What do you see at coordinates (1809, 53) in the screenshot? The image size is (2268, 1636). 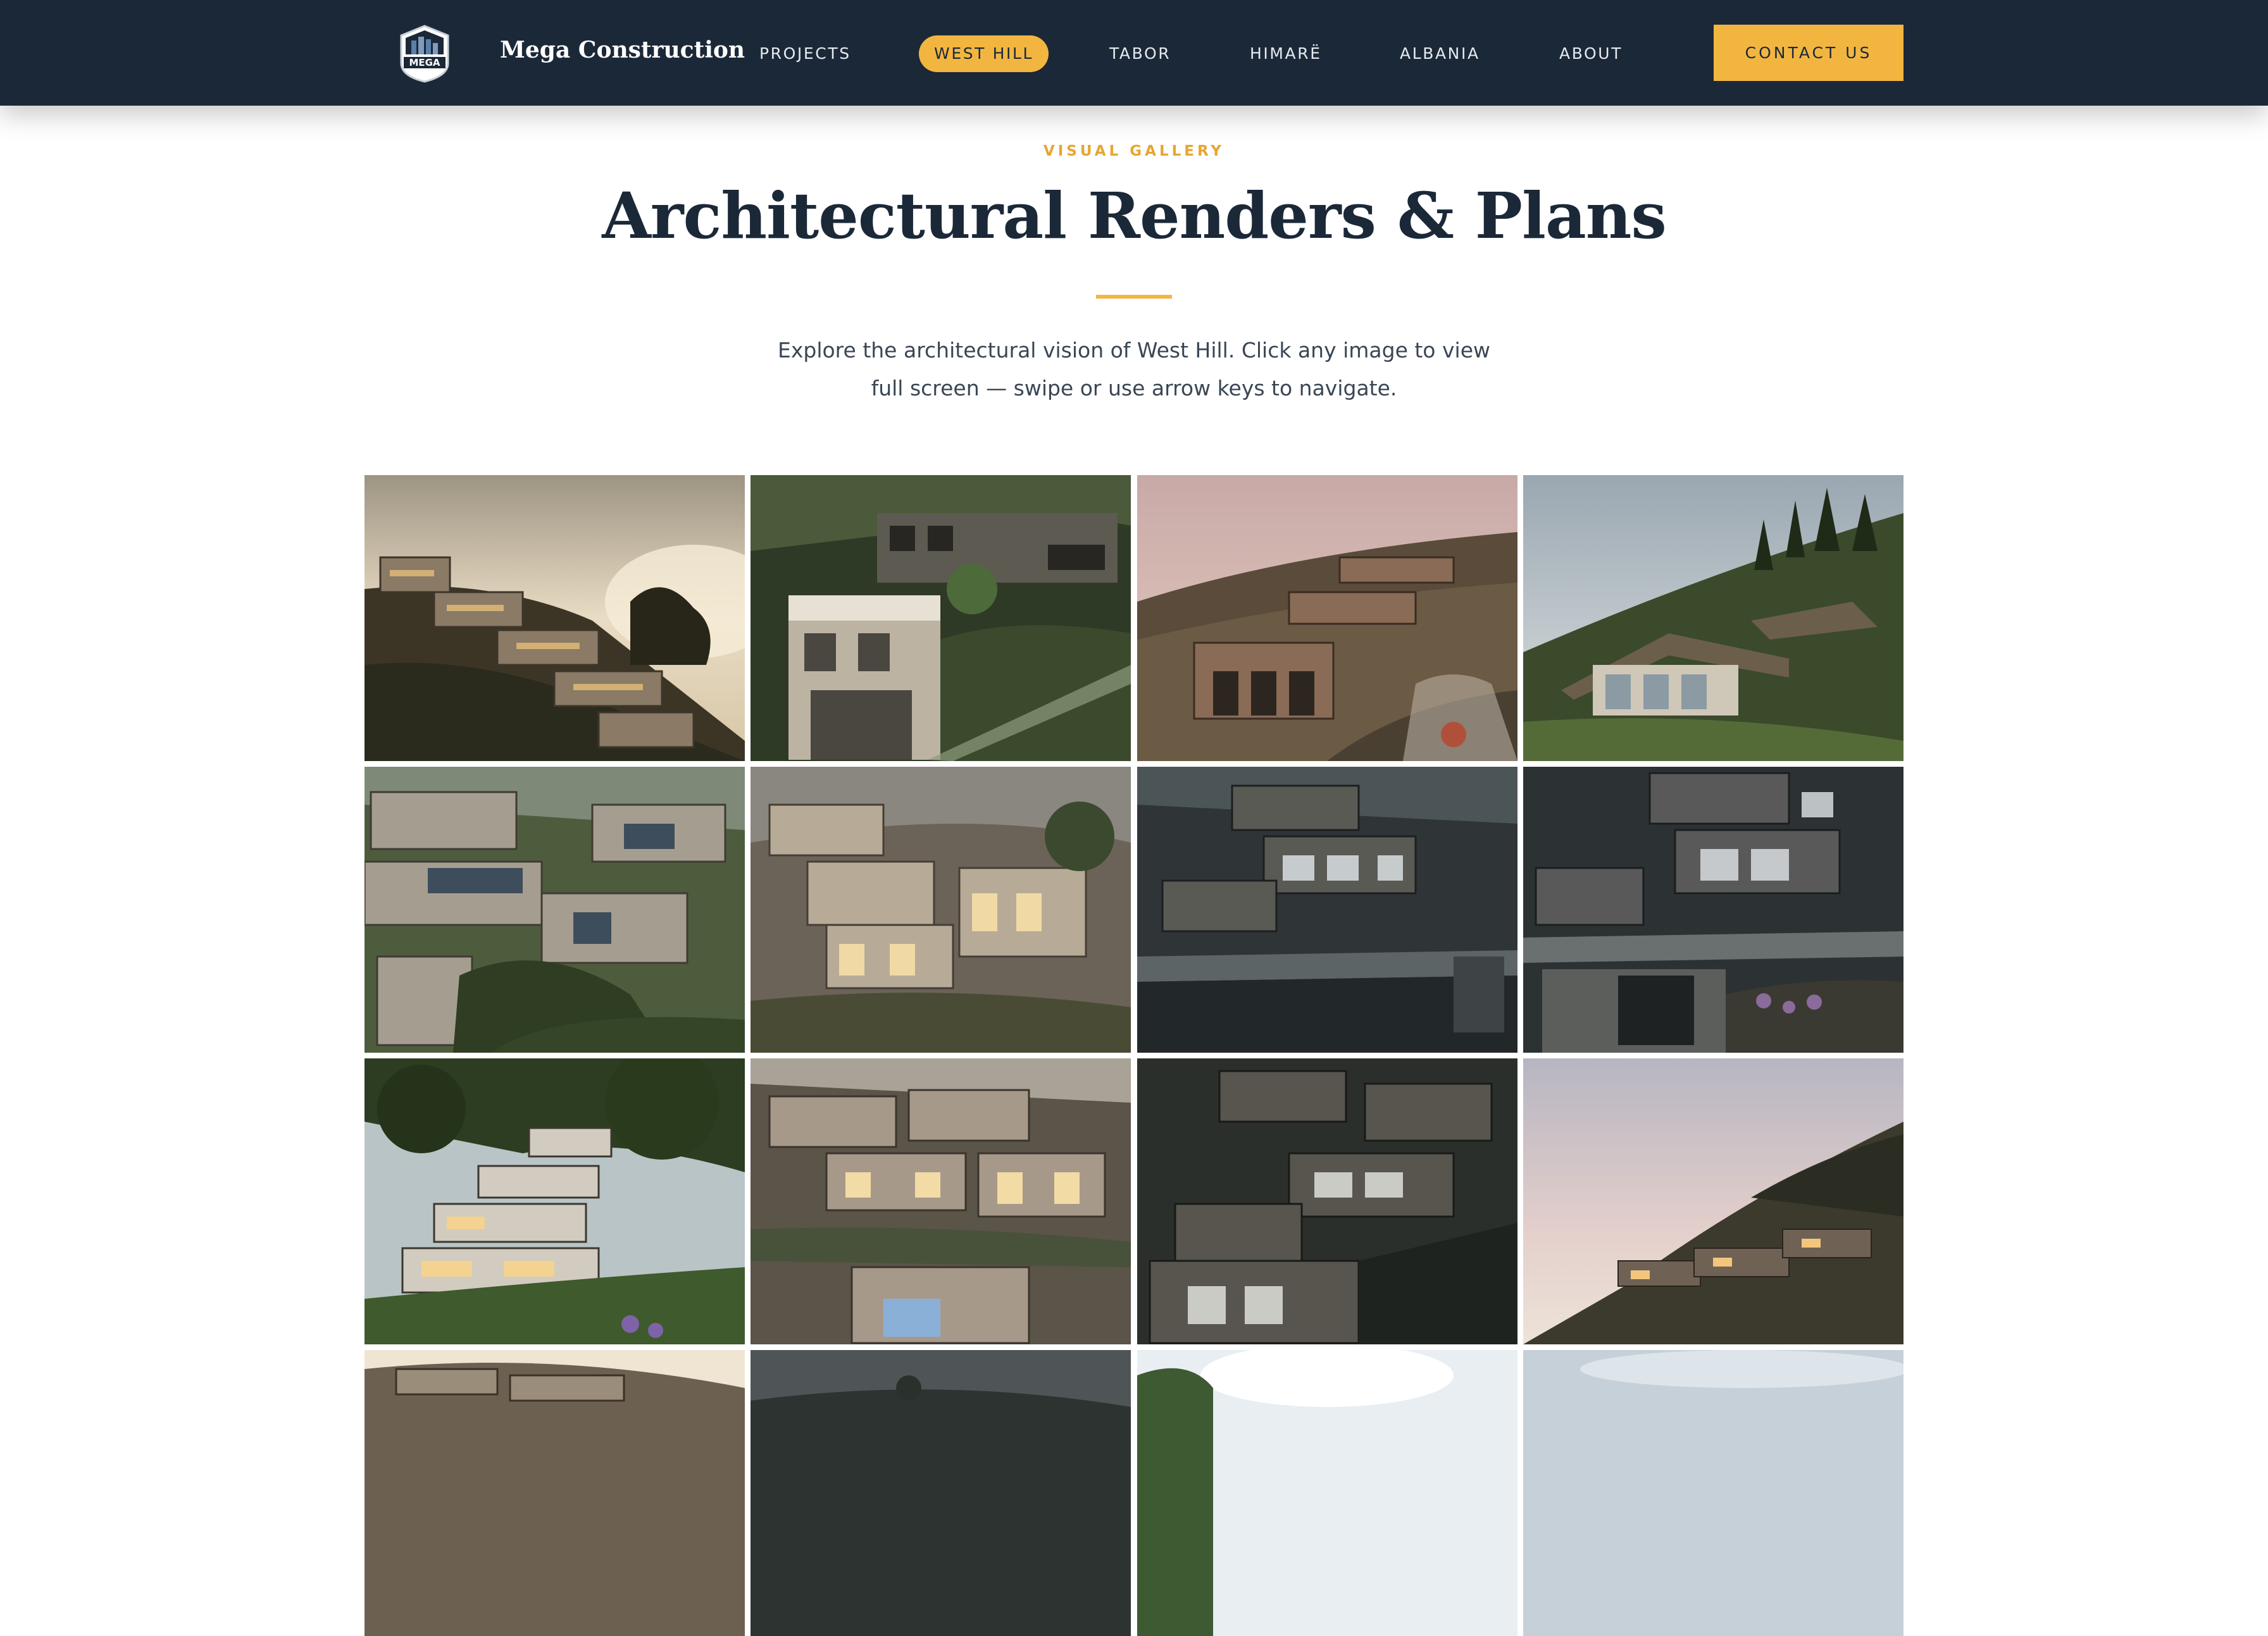 I see `contact-us-button: CONTACT US` at bounding box center [1809, 53].